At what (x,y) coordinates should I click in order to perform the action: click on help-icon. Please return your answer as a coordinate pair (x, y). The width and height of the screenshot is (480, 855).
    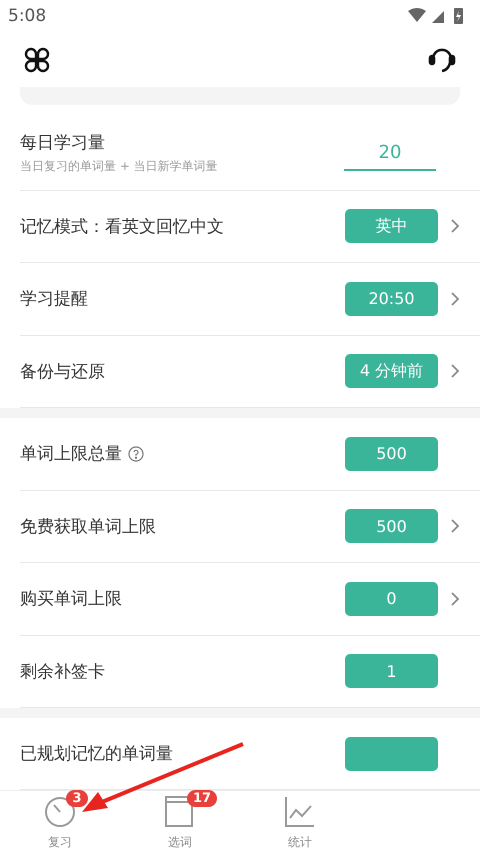
    Looking at the image, I should click on (136, 454).